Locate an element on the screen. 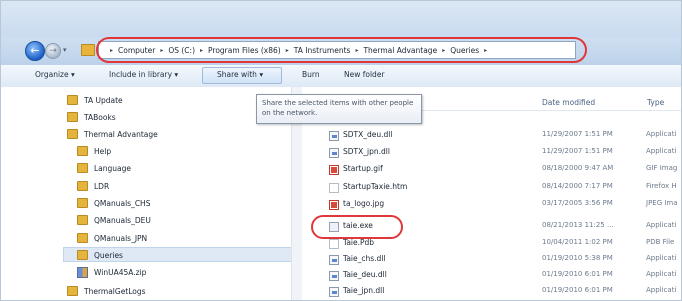 The image size is (682, 301). nav-item-thermalgetlogs: ThermalGetLogs is located at coordinates (106, 291).